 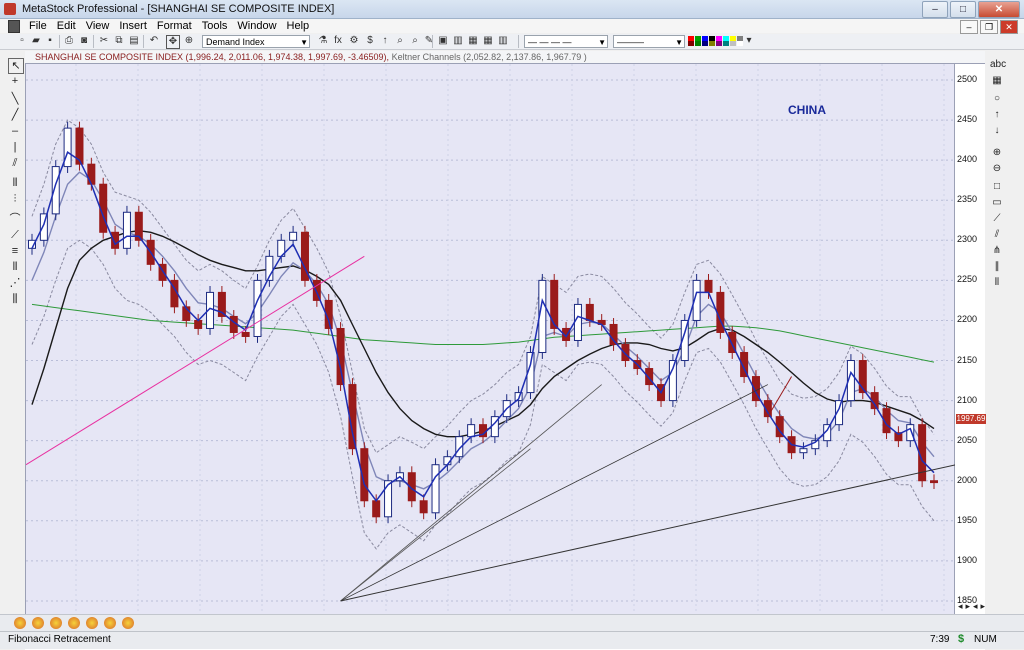 I want to click on binoculars-2-icon: ⌕, so click(x=415, y=41).